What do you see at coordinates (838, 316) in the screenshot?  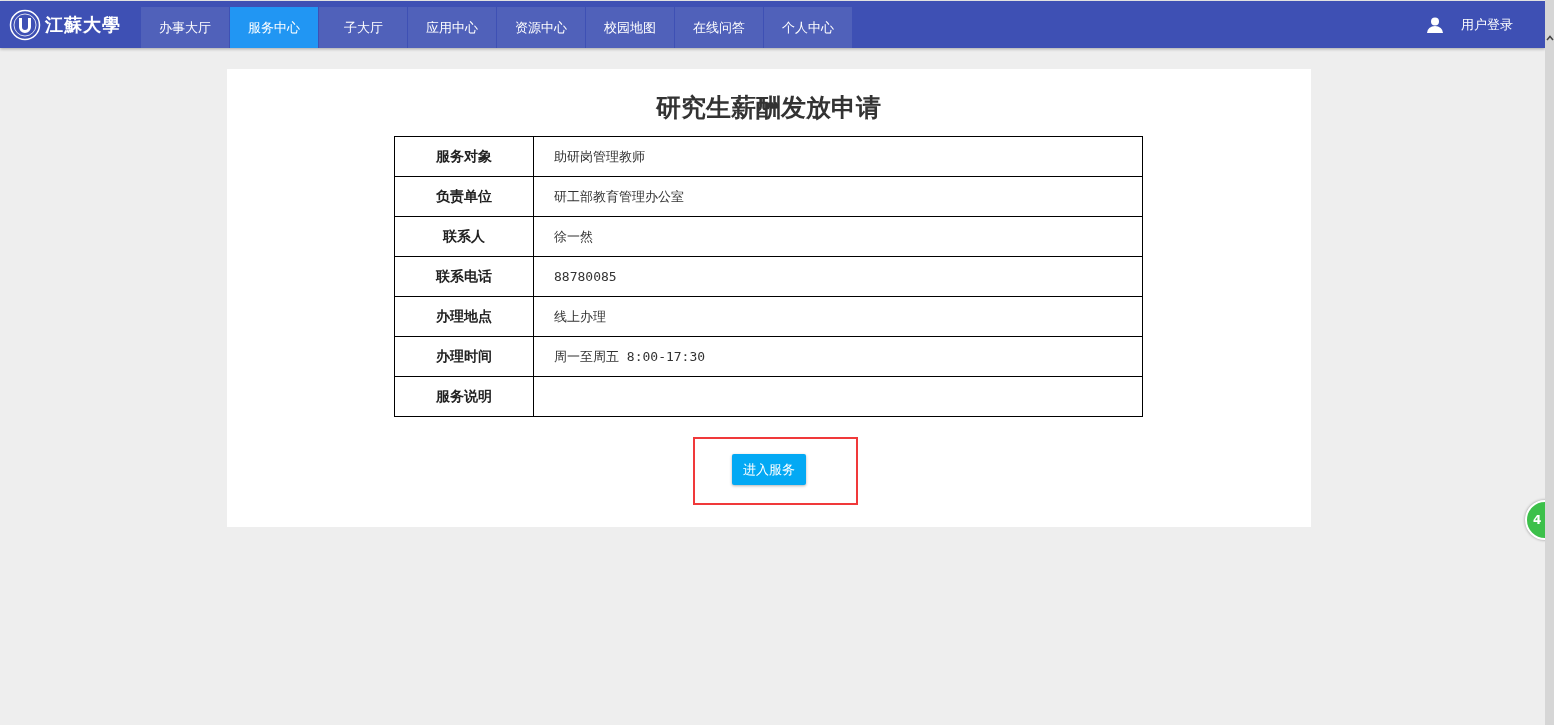 I see `table-cell: 线上办理` at bounding box center [838, 316].